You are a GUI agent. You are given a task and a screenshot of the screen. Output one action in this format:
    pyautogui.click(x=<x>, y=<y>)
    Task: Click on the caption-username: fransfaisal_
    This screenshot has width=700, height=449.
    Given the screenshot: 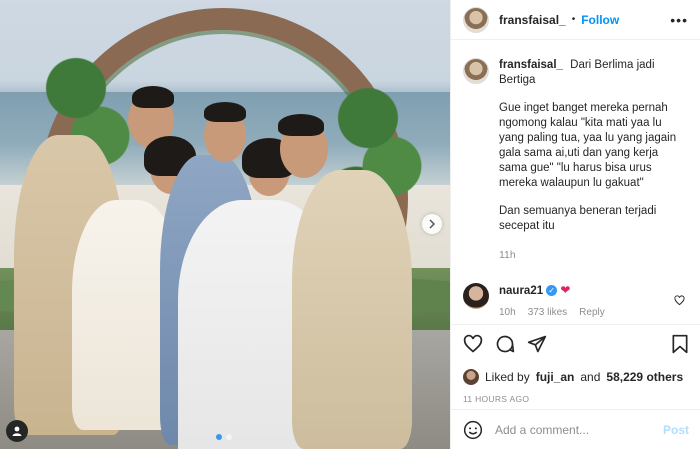 What is the action you would take?
    pyautogui.click(x=531, y=65)
    